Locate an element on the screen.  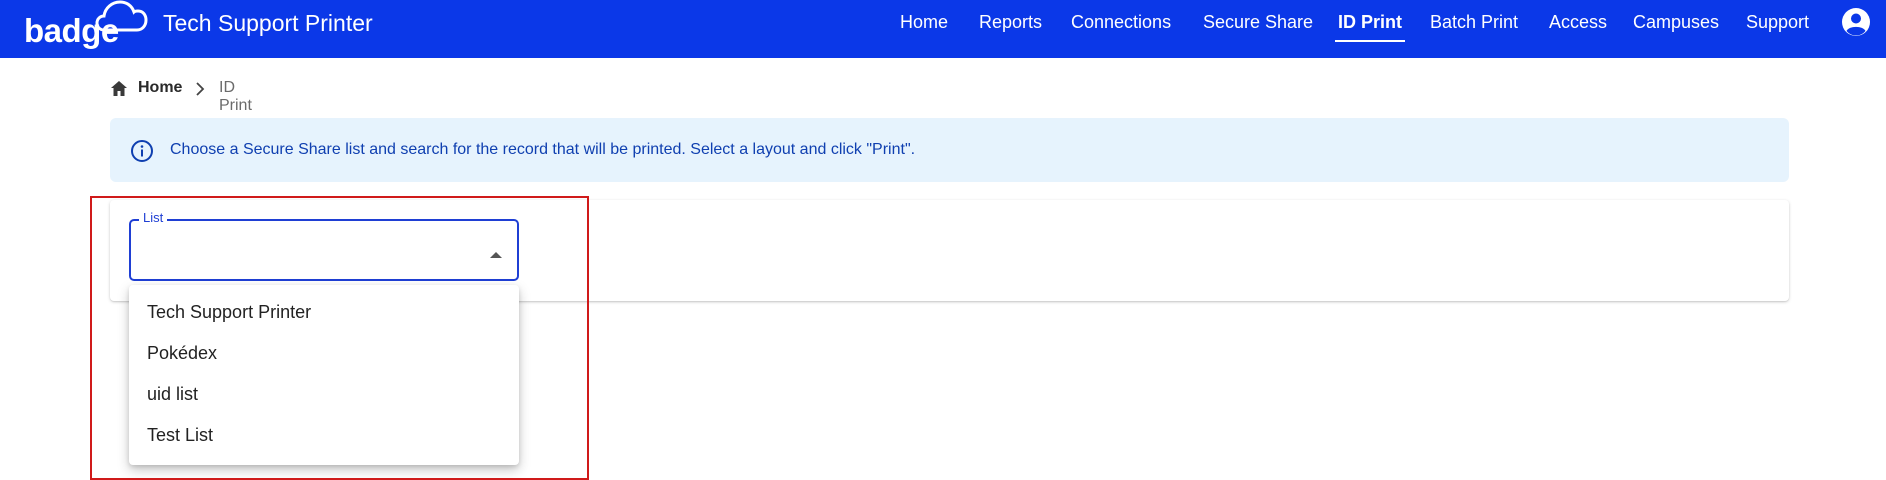
account-circle-icon is located at coordinates (1856, 22).